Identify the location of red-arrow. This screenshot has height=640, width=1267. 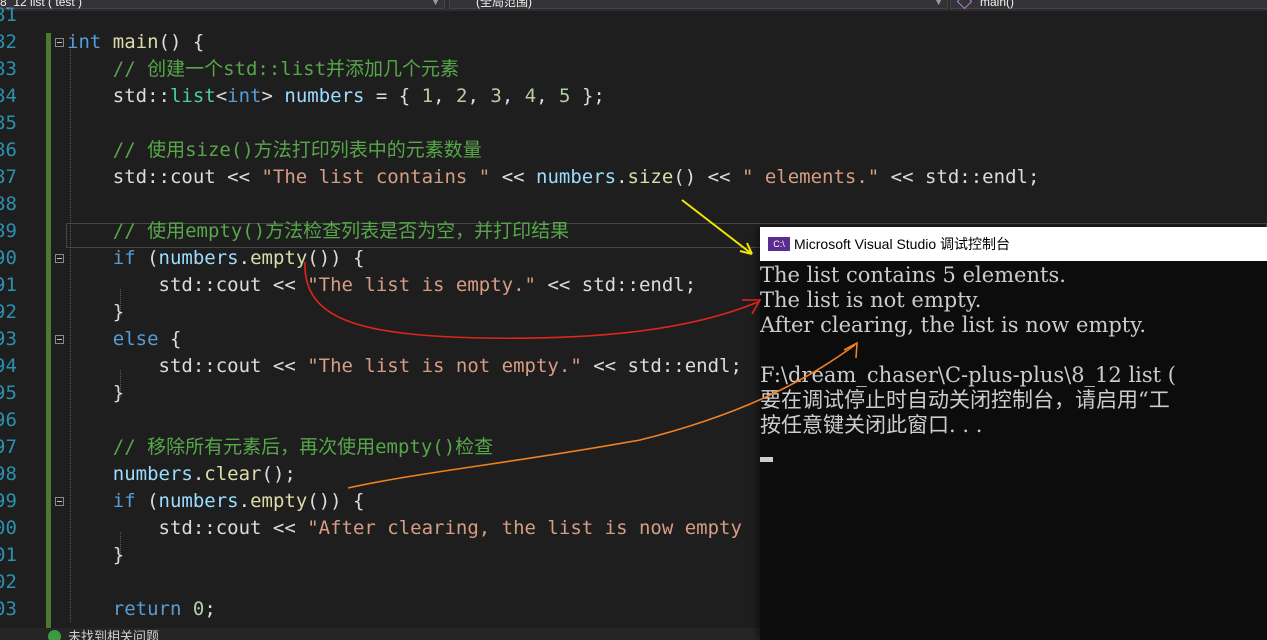
(533, 300).